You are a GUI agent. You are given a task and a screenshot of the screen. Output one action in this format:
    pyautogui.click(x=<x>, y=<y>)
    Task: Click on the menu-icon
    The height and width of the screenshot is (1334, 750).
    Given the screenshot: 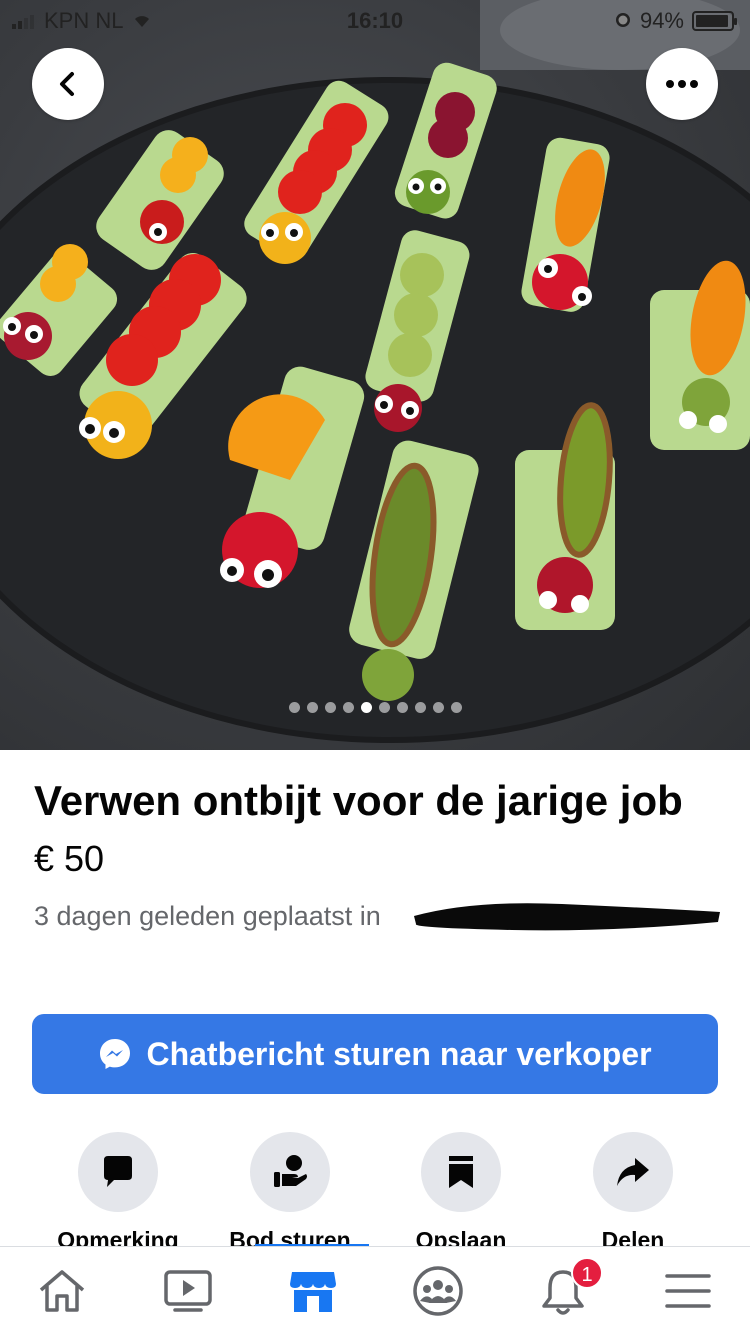 What is the action you would take?
    pyautogui.click(x=688, y=1291)
    